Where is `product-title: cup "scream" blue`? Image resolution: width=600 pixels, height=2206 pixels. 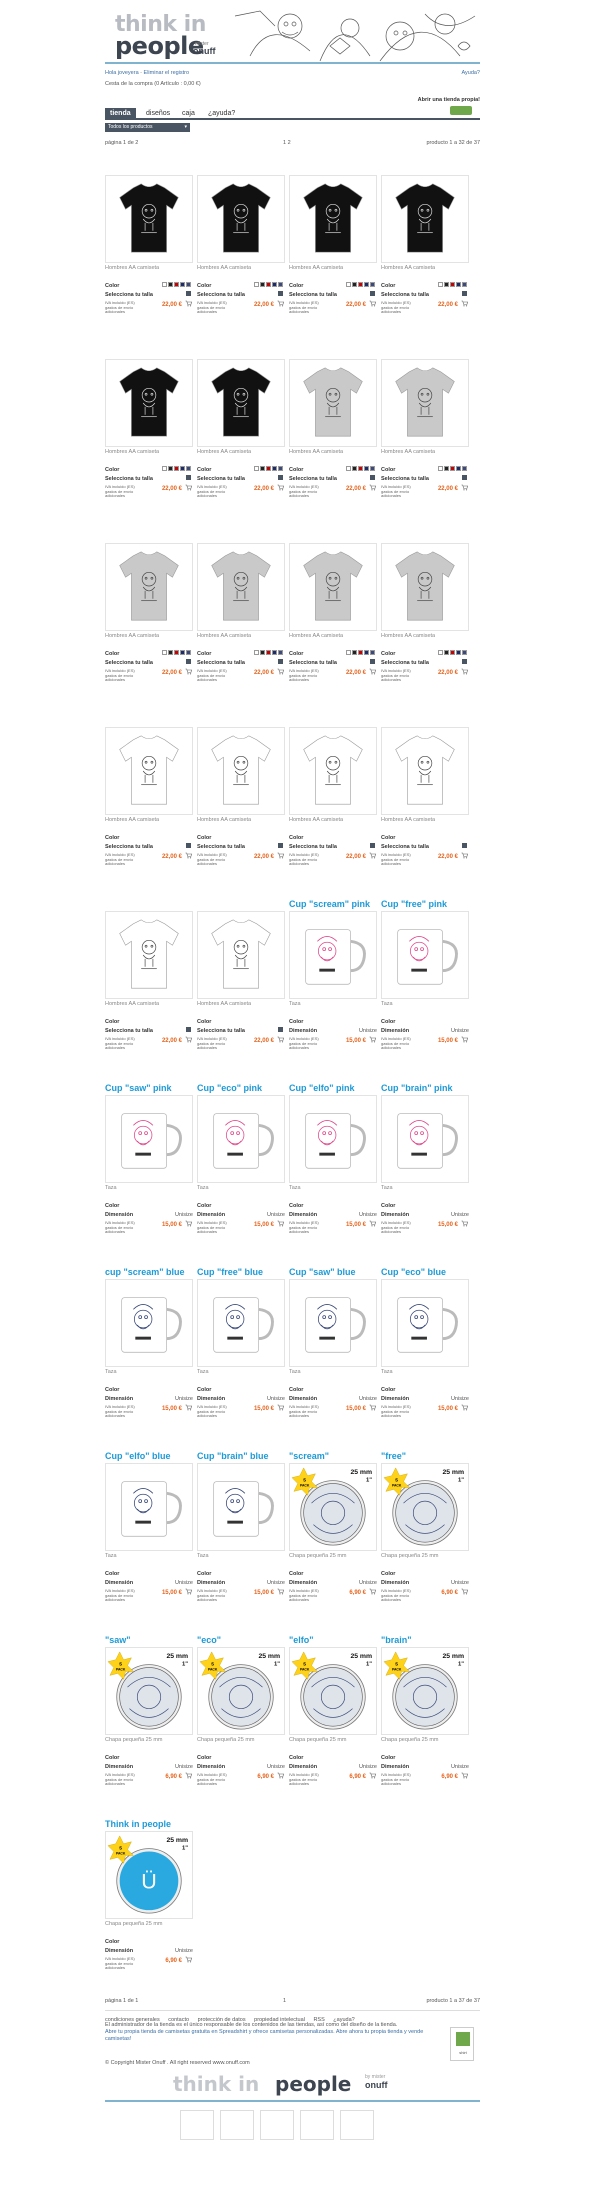 product-title: cup "scream" blue is located at coordinates (145, 1272).